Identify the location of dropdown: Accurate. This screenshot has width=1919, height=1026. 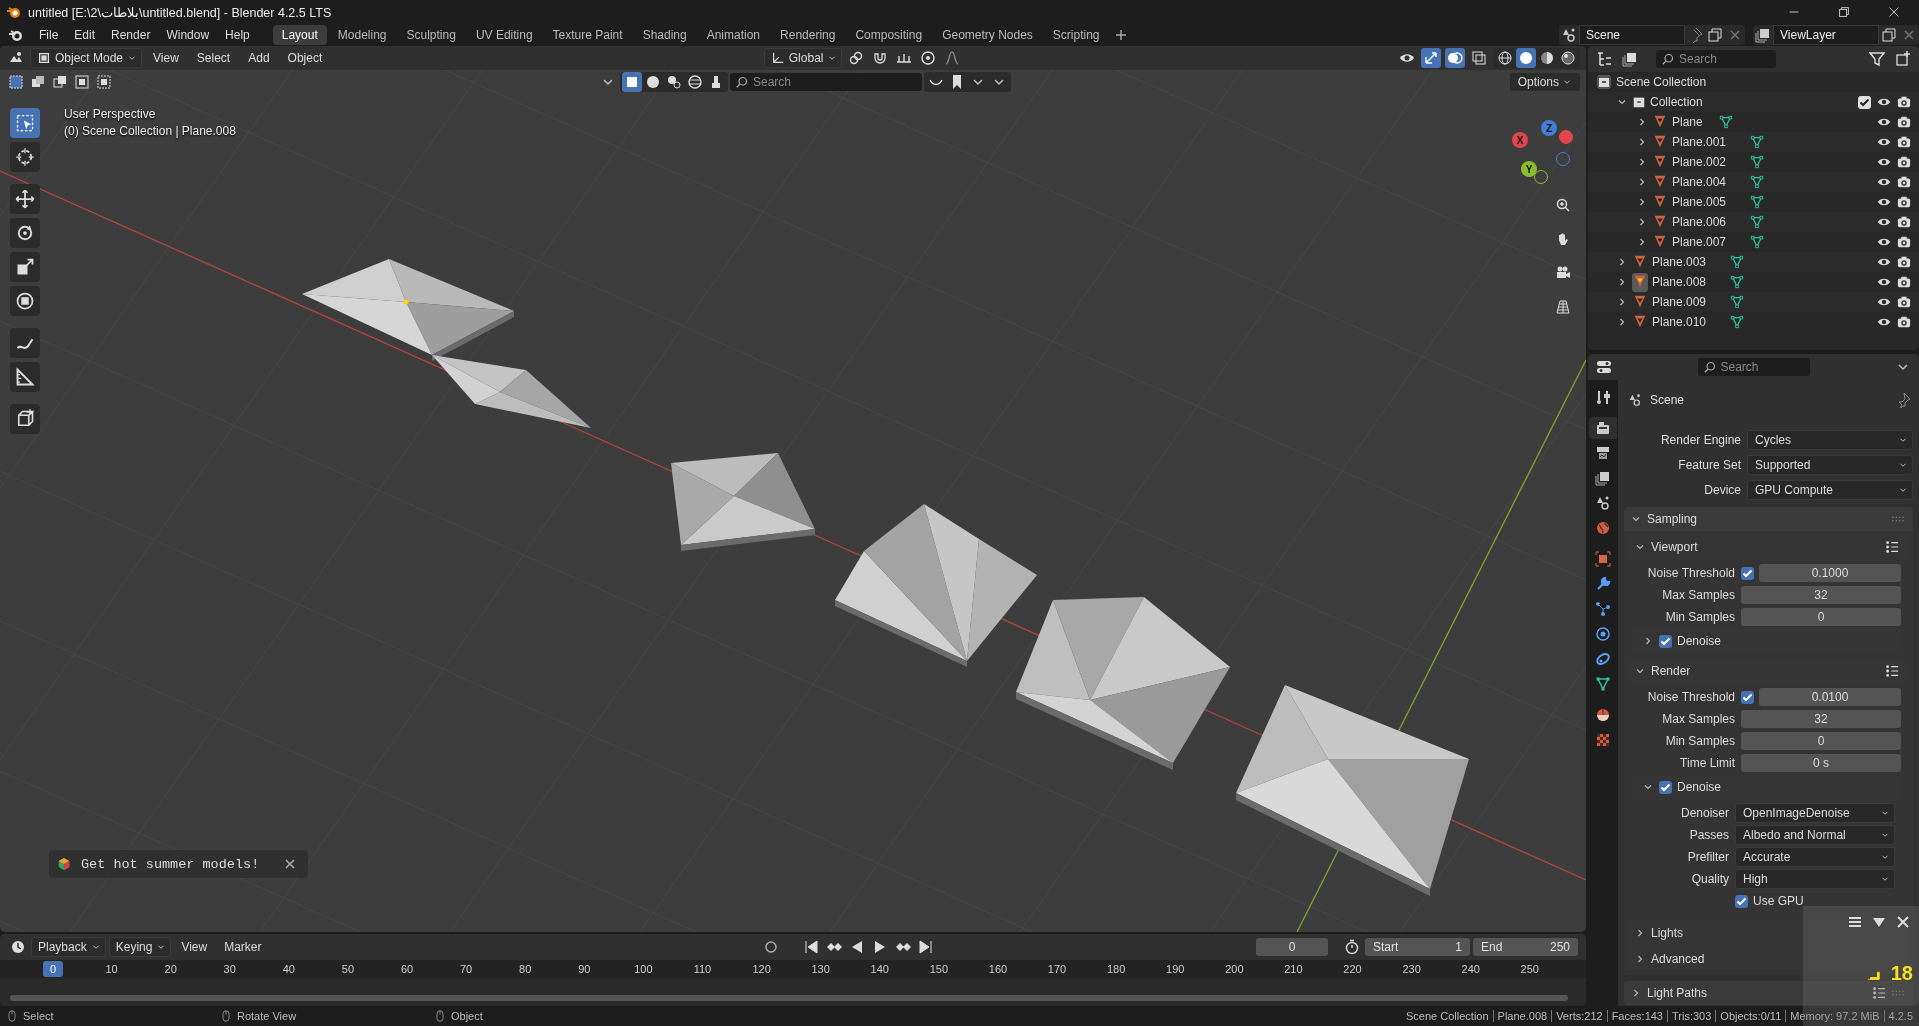
(1815, 857).